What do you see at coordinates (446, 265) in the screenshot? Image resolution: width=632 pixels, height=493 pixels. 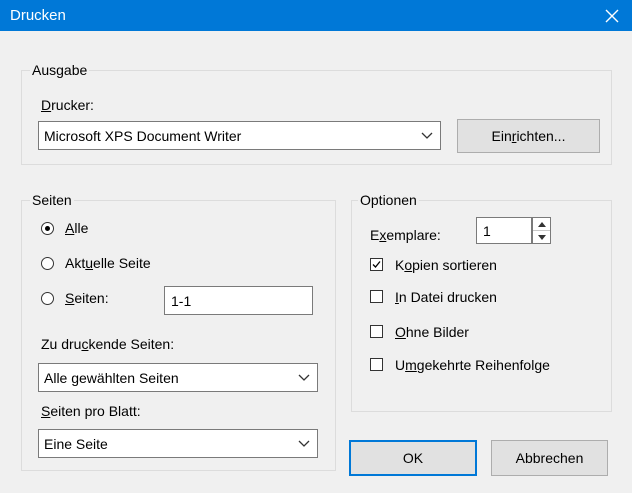 I see `collate-label: Kopien sortieren` at bounding box center [446, 265].